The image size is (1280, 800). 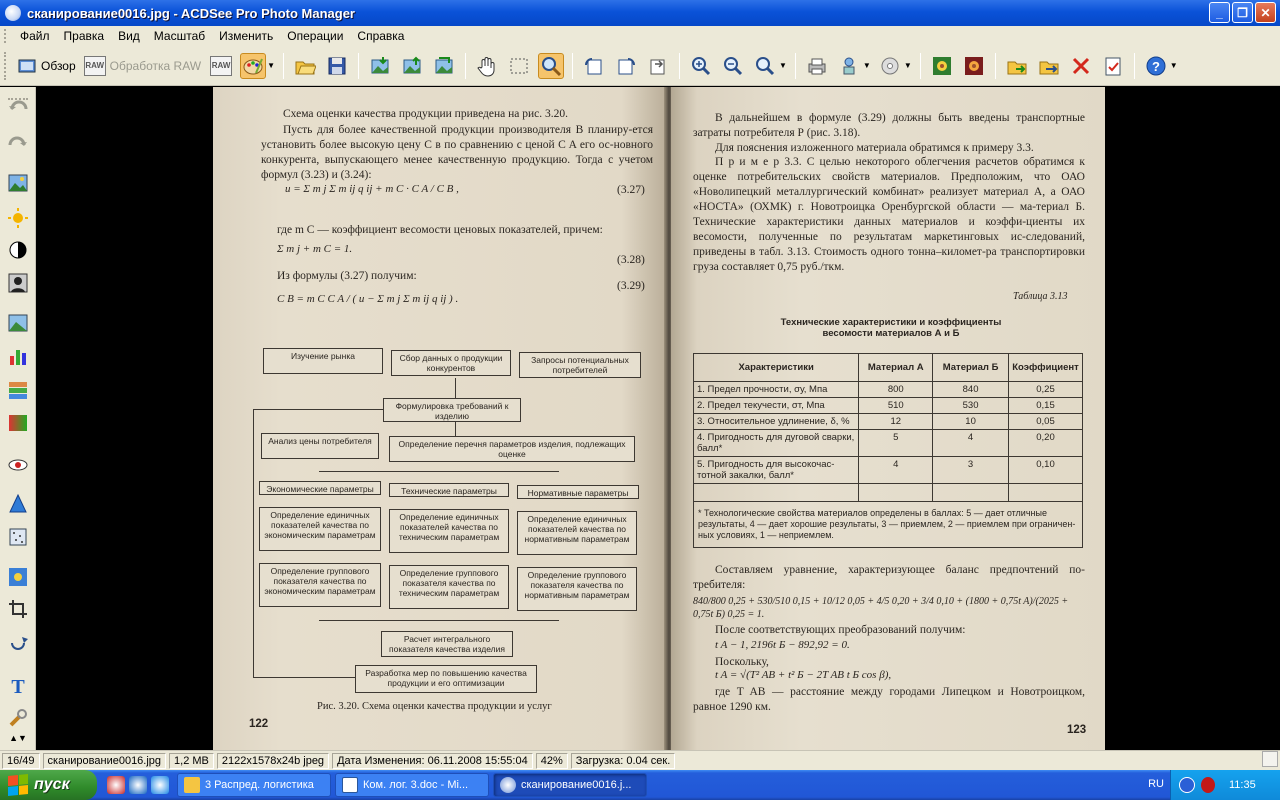 I want to click on raw-processing-button: RAW Обработка RAW, so click(x=142, y=66).